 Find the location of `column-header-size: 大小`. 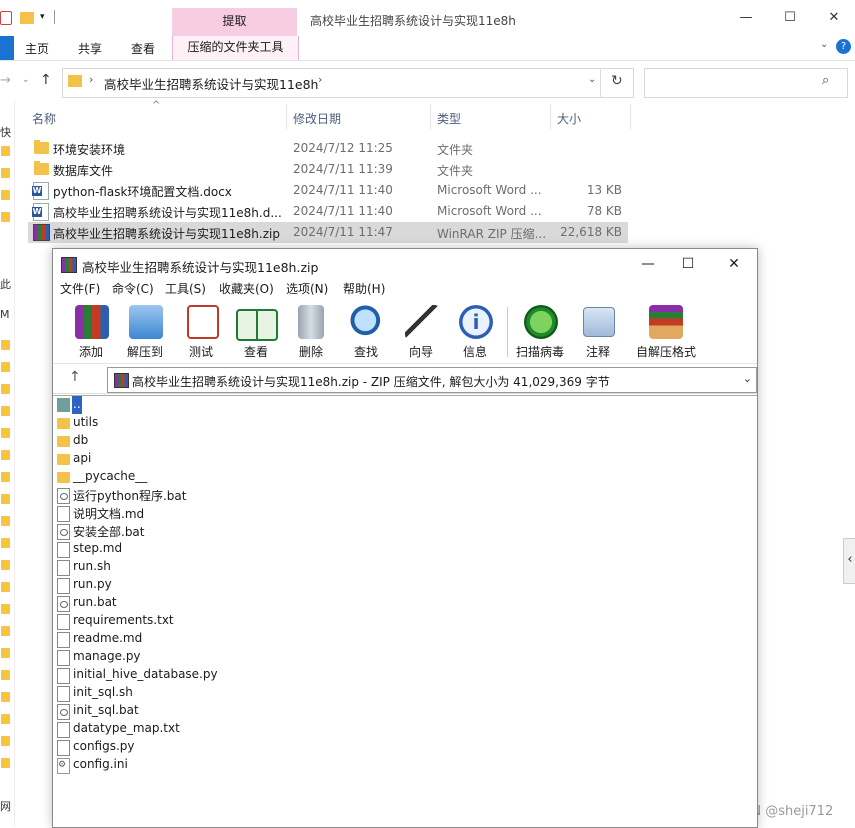

column-header-size: 大小 is located at coordinates (569, 118).